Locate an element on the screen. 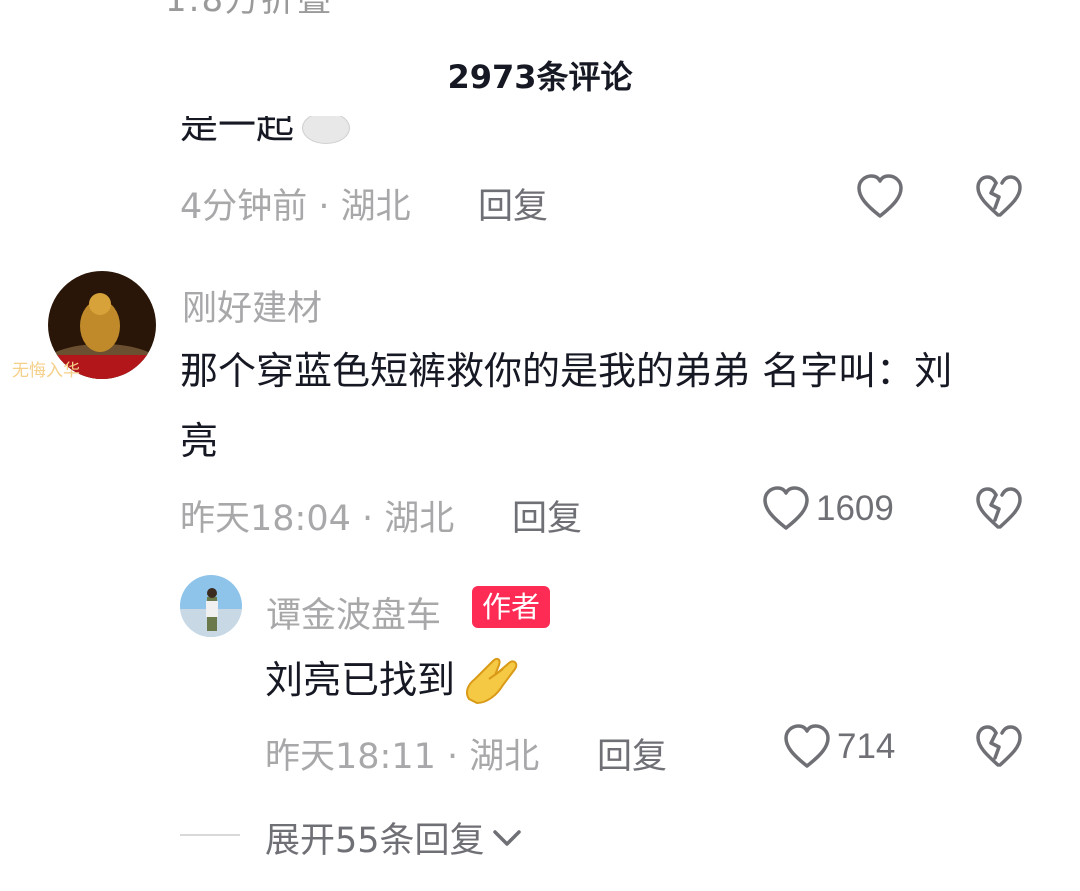  reply-text: 刘亮已找到 is located at coordinates (394, 680).